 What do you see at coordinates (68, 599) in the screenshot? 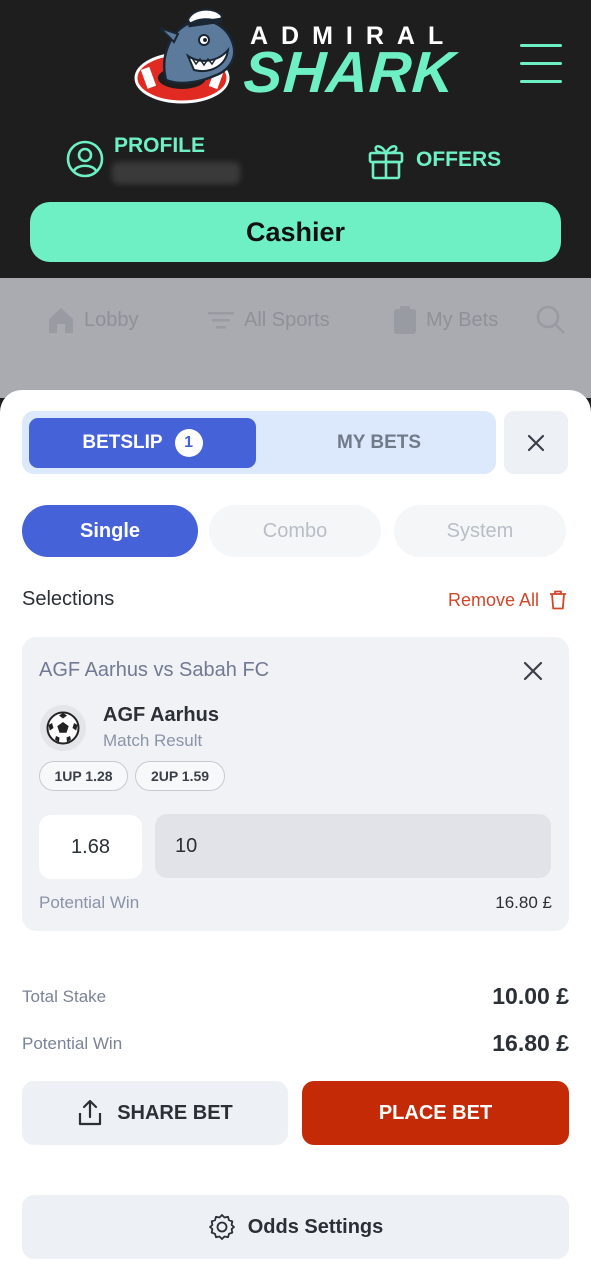
I see `selections-heading: Selections` at bounding box center [68, 599].